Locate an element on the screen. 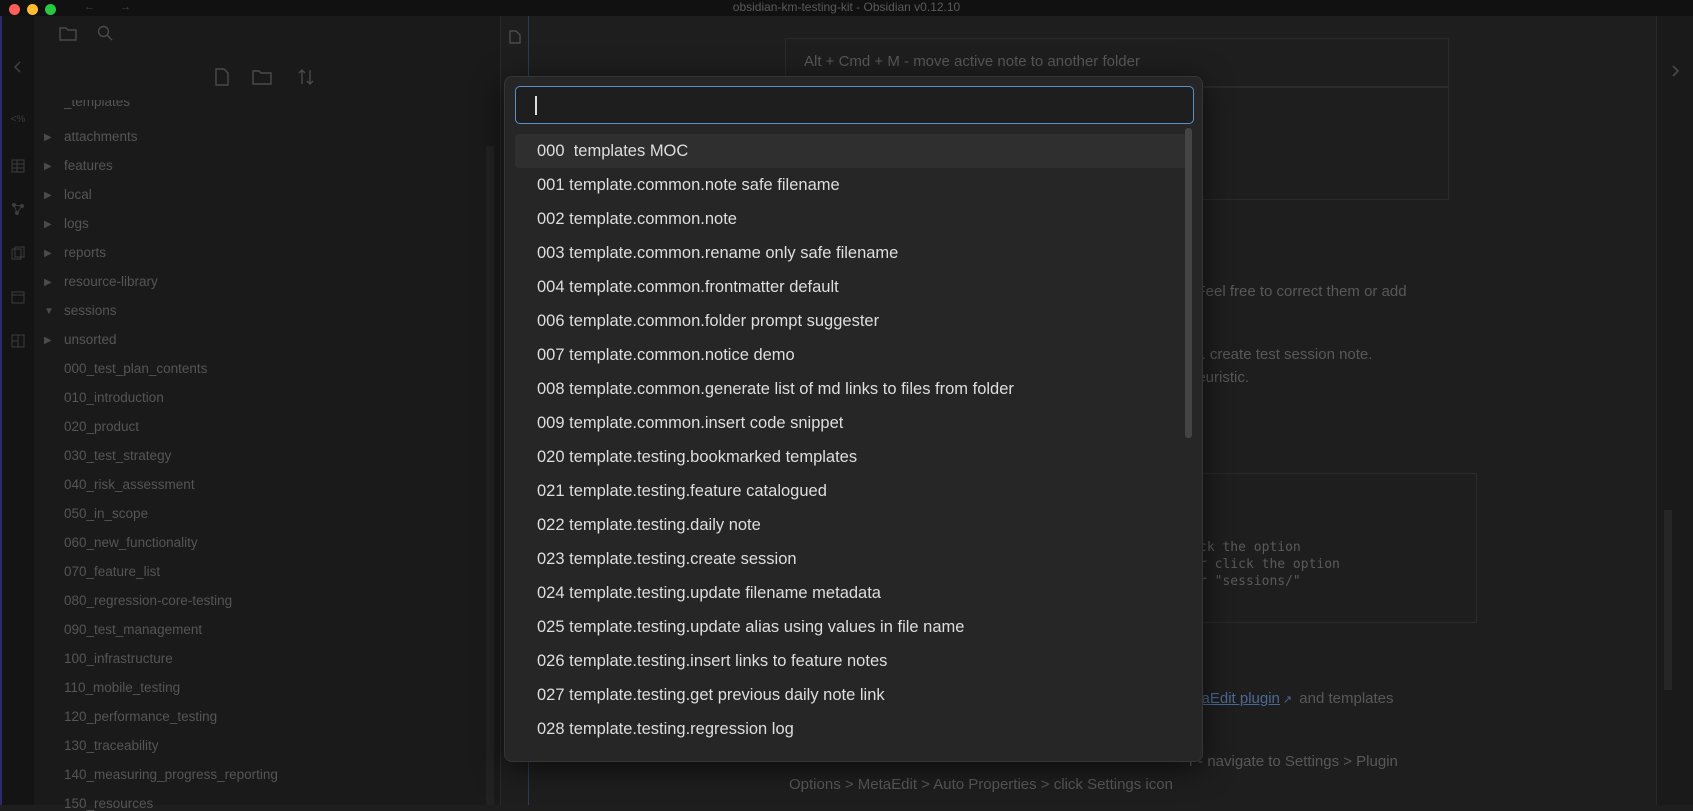 The image size is (1693, 811). file-icon is located at coordinates (515, 39).